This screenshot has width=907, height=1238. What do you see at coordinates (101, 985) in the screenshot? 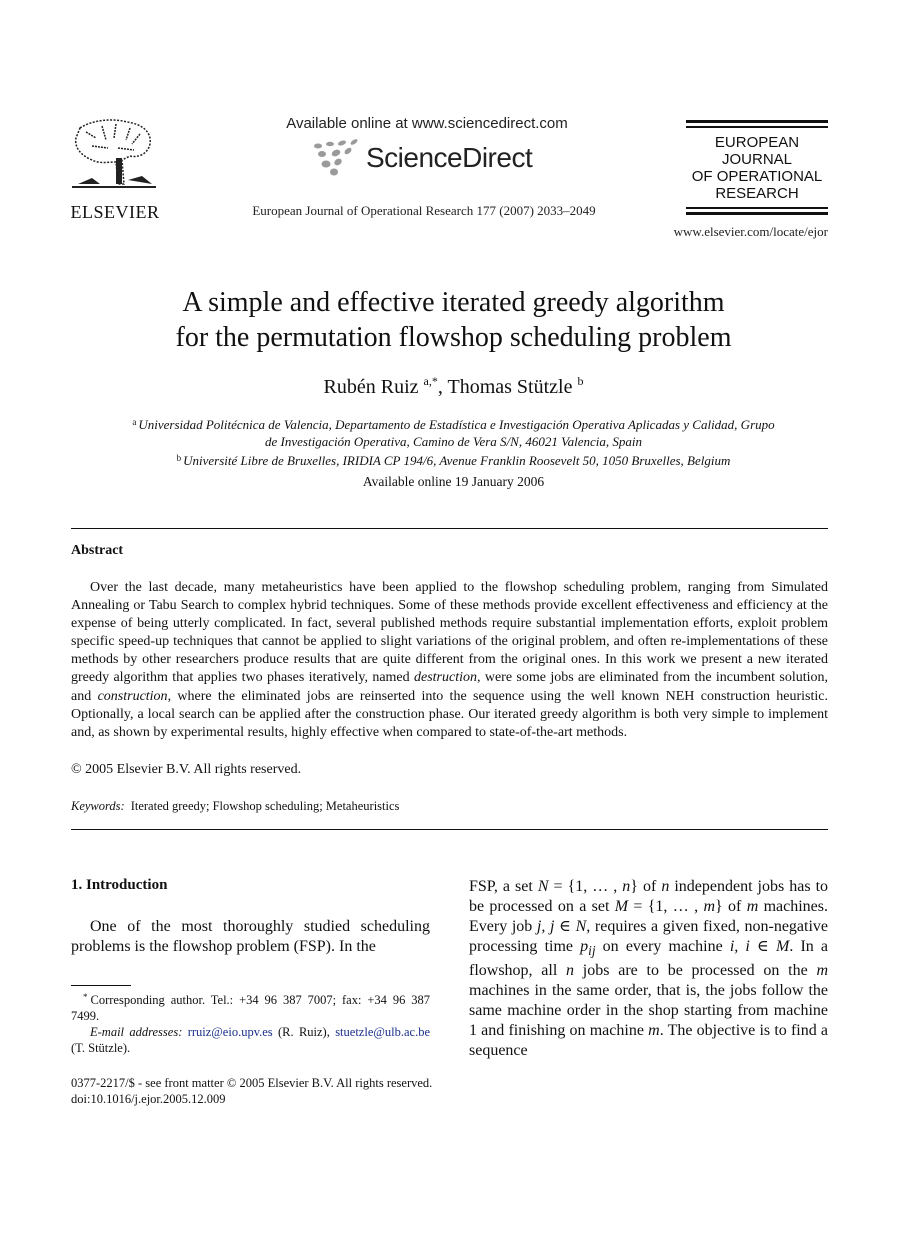
I see `footnote-divider` at bounding box center [101, 985].